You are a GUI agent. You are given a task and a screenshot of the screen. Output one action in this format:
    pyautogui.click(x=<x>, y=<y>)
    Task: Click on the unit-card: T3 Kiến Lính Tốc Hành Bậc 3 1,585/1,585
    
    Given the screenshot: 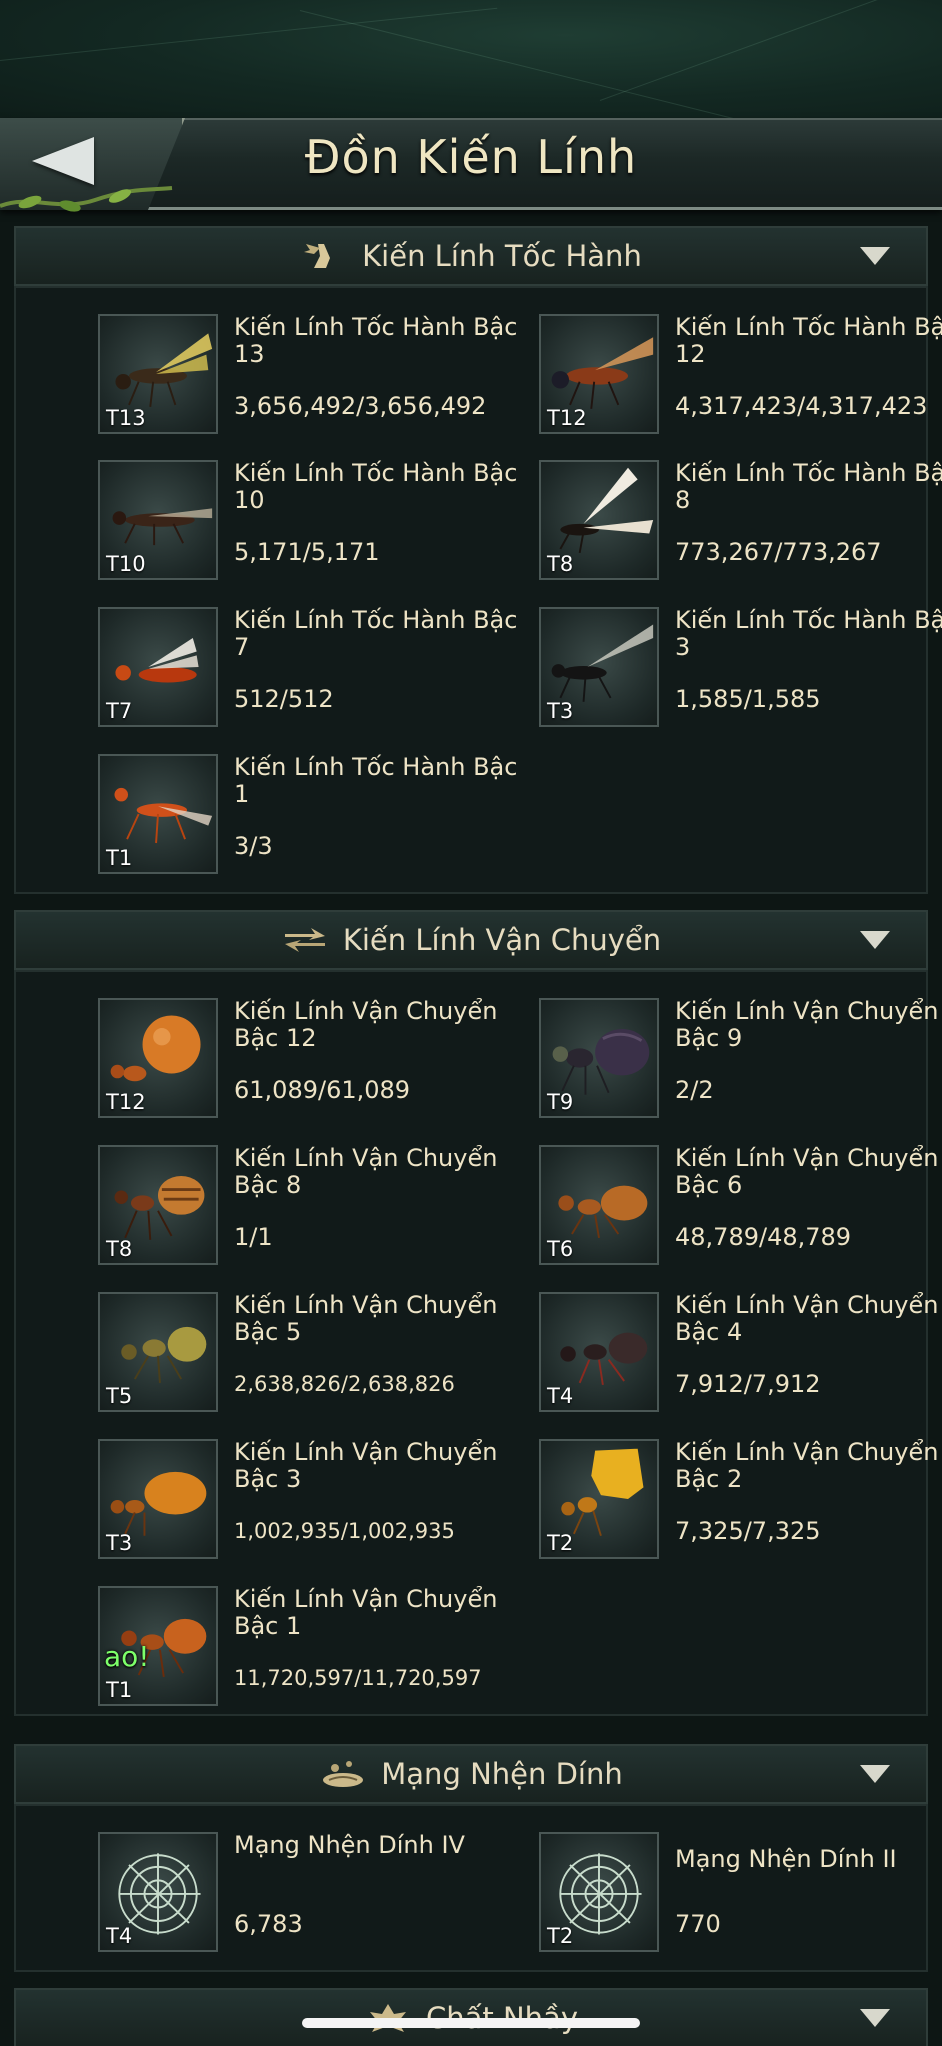 What is the action you would take?
    pyautogui.click(x=740, y=669)
    